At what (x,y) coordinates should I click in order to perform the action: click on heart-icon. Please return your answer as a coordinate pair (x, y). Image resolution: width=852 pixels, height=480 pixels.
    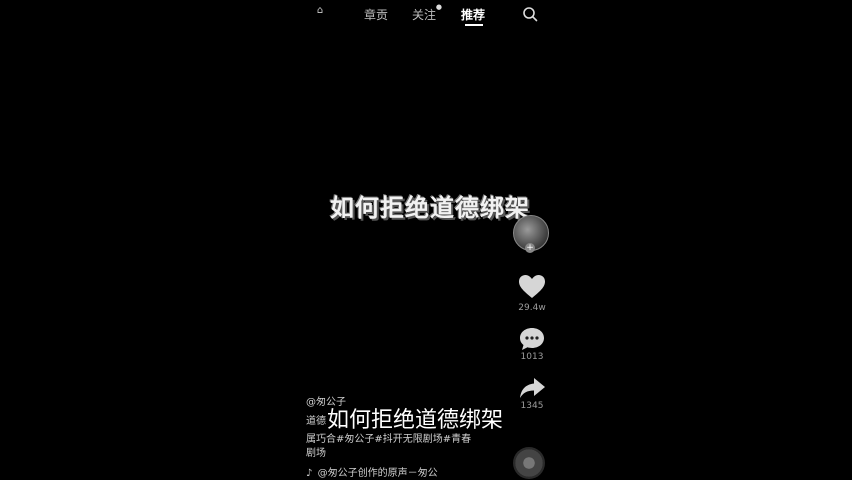
    Looking at the image, I should click on (532, 287).